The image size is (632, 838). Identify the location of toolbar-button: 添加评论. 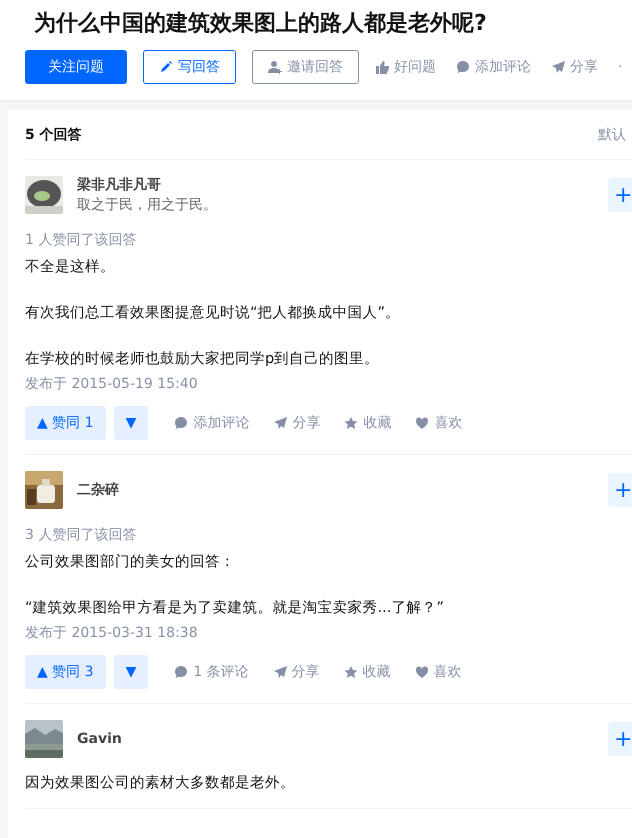
(493, 67).